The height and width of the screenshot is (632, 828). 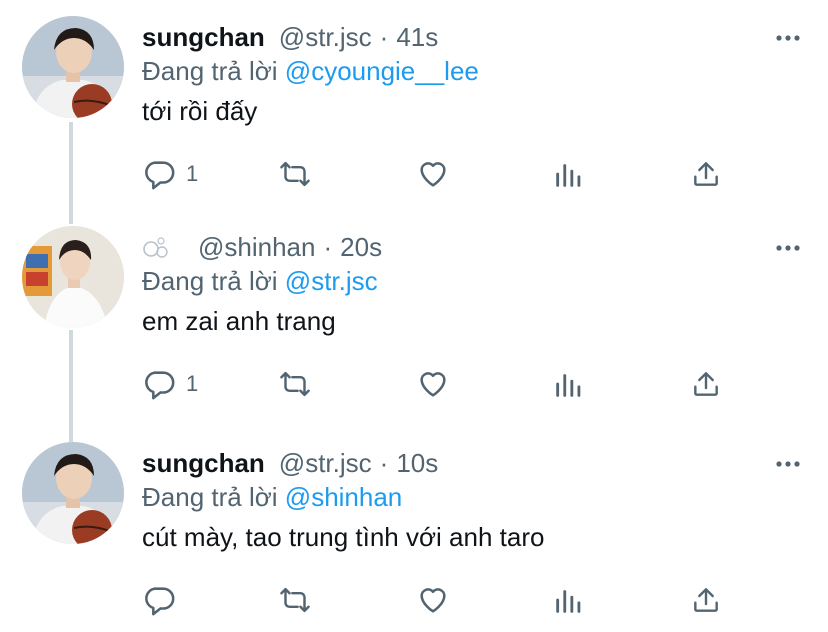 I want to click on action-bar, so click(x=442, y=602).